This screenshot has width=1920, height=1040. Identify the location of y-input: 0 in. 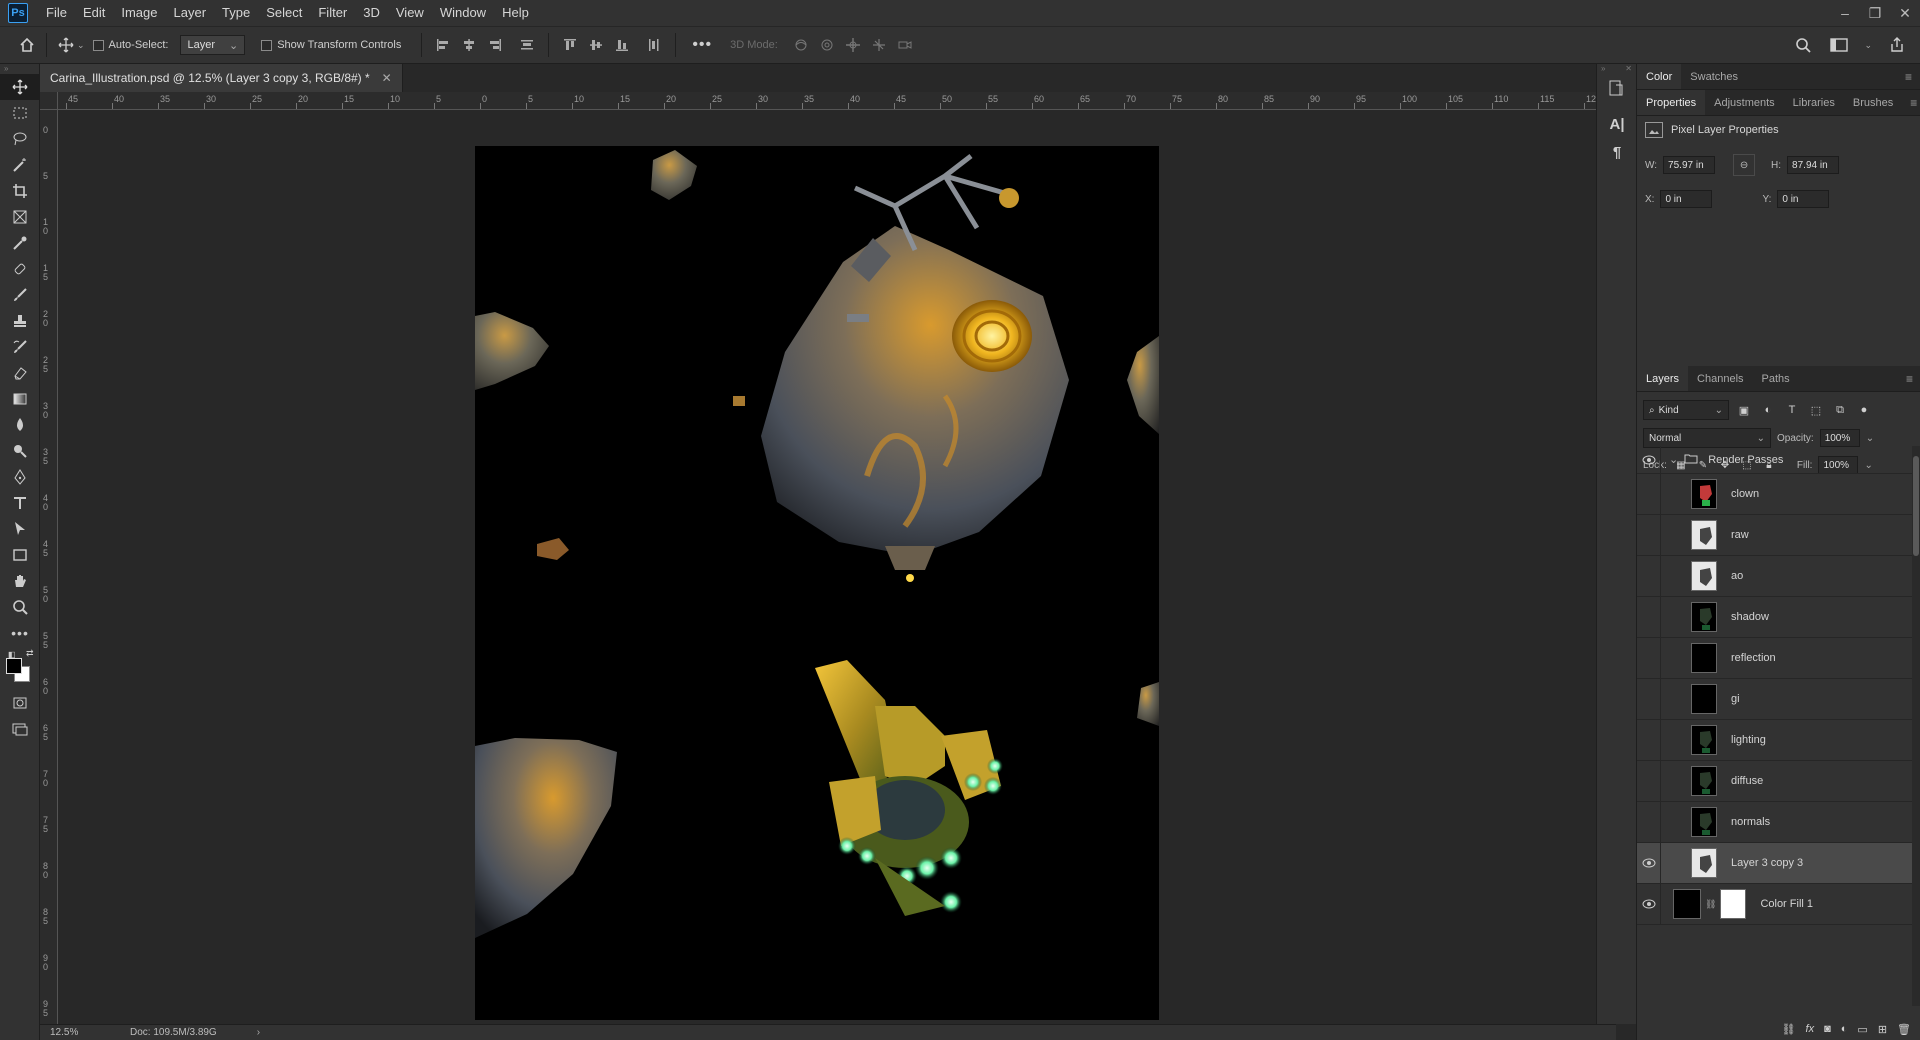
(1803, 199).